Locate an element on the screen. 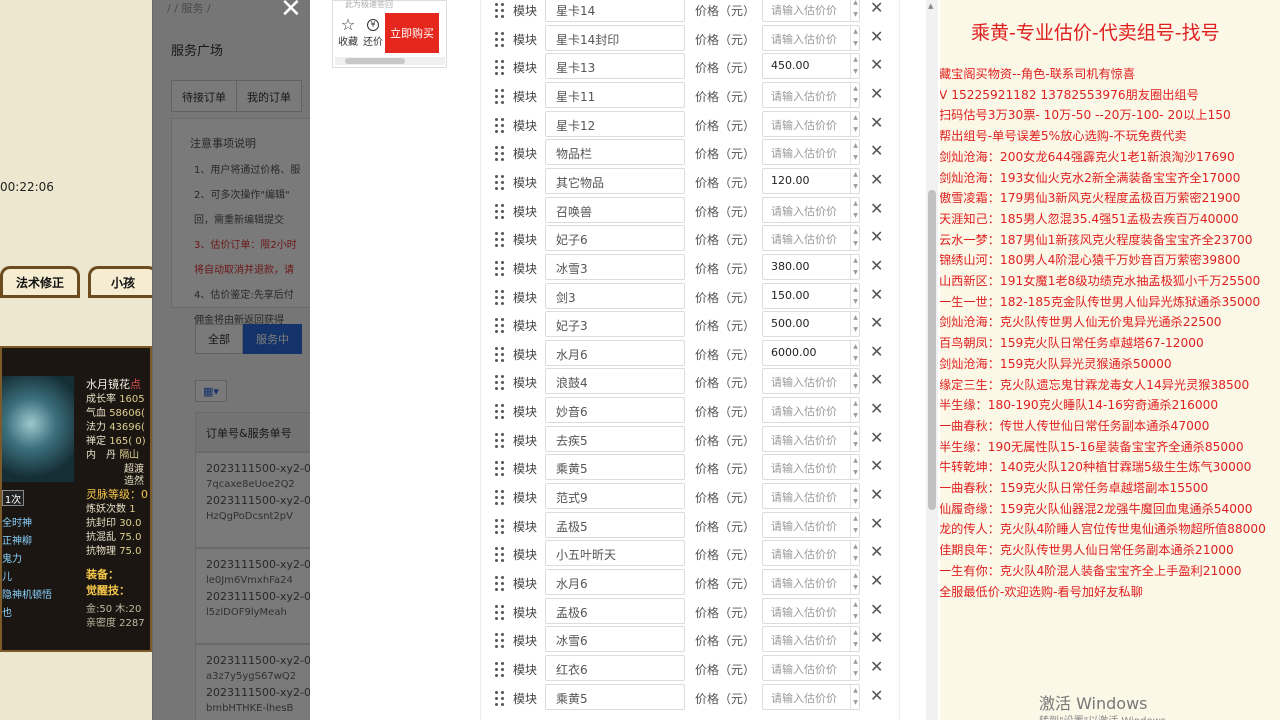  module-name-field: 剑3 is located at coordinates (615, 295).